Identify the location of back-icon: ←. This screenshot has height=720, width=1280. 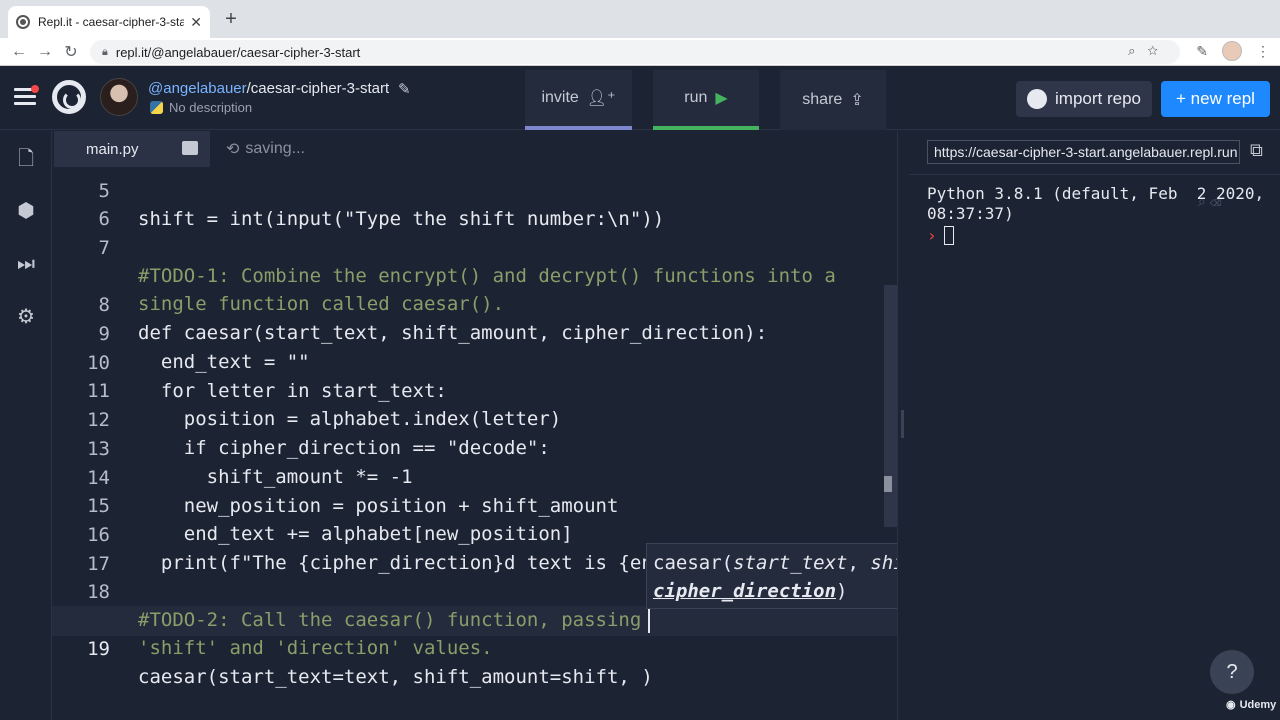
(19, 52).